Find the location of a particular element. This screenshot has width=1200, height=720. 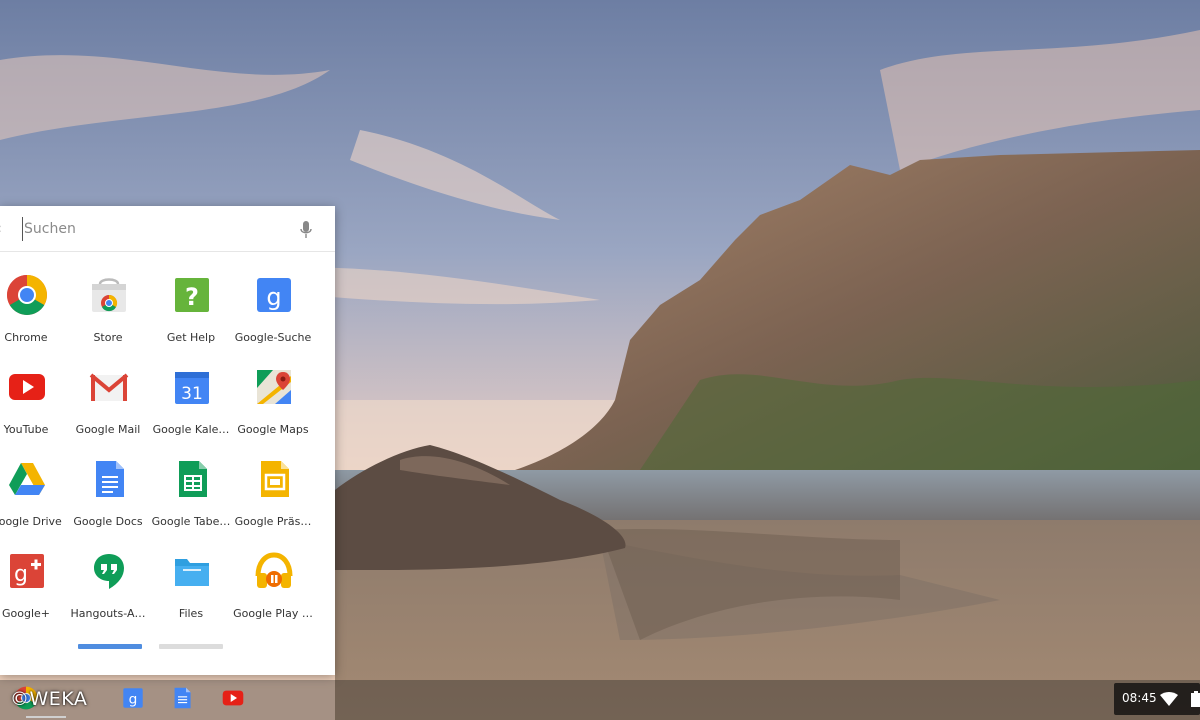

google-slides-icon is located at coordinates (275, 479).